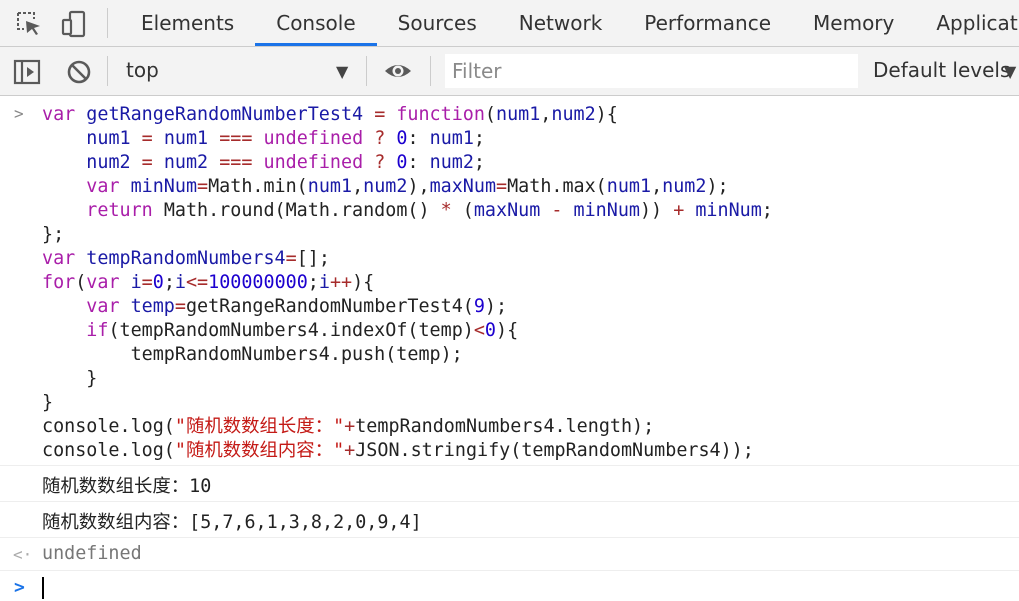  I want to click on code-line: num1 = num1 === undefined ? 0: num1;, so click(285, 138).